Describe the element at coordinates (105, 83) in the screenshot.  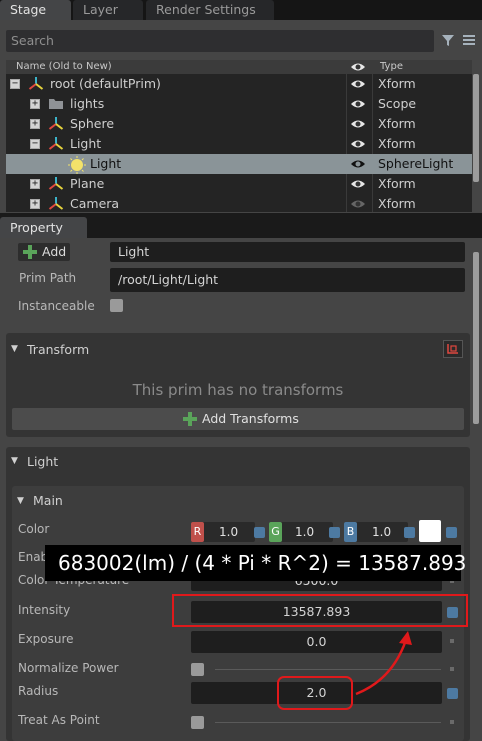
I see `tree-row-name: root (defaultPrim)` at that location.